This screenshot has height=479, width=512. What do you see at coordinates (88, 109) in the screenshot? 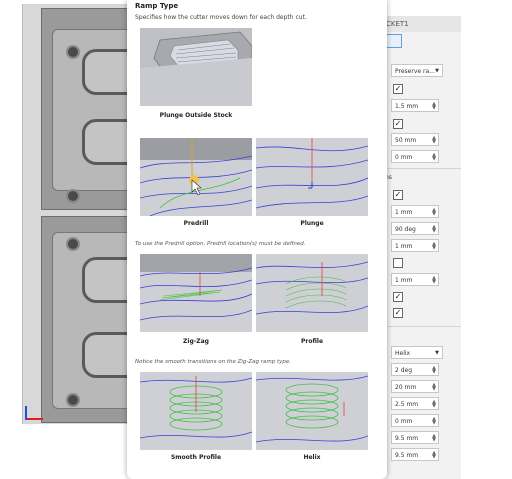
I see `mold-plate-top` at bounding box center [88, 109].